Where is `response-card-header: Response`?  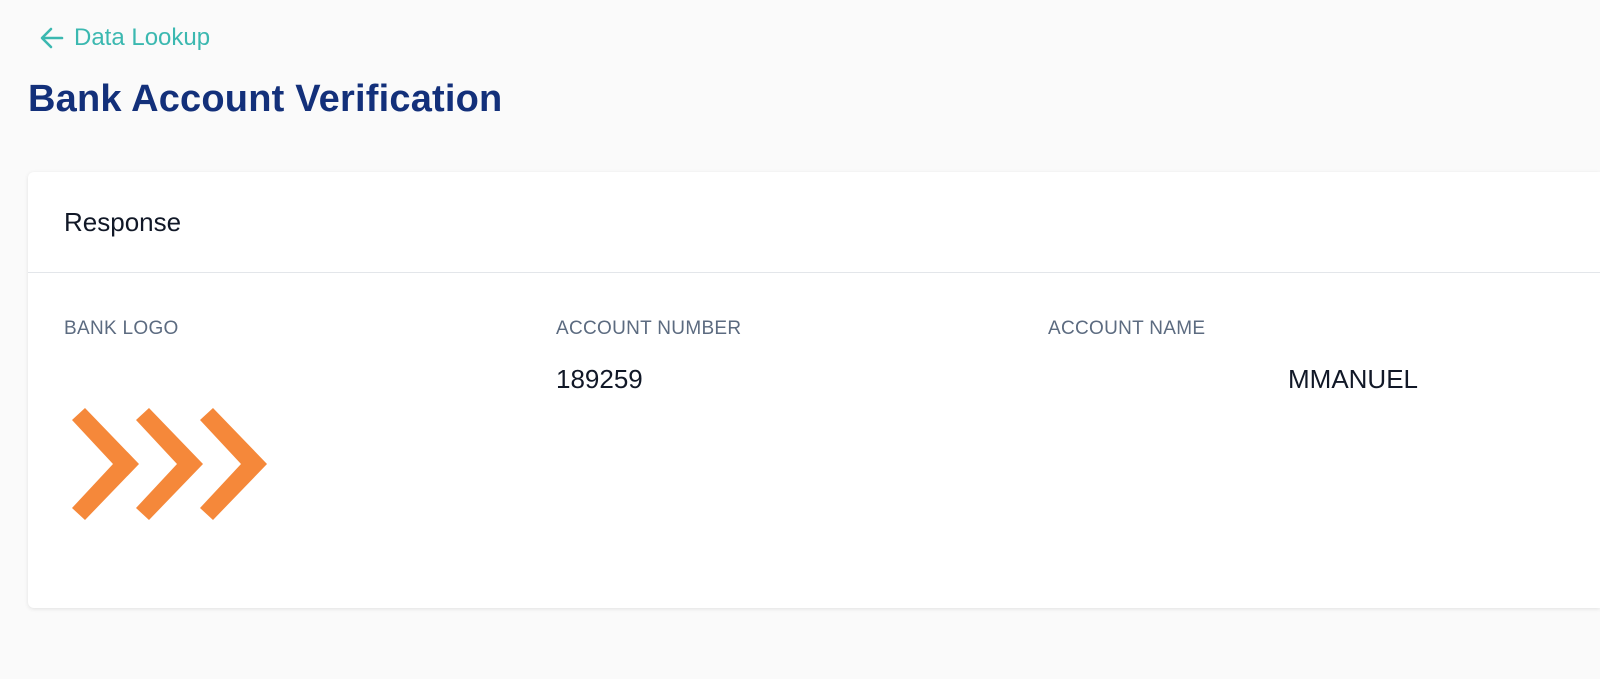 response-card-header: Response is located at coordinates (814, 222).